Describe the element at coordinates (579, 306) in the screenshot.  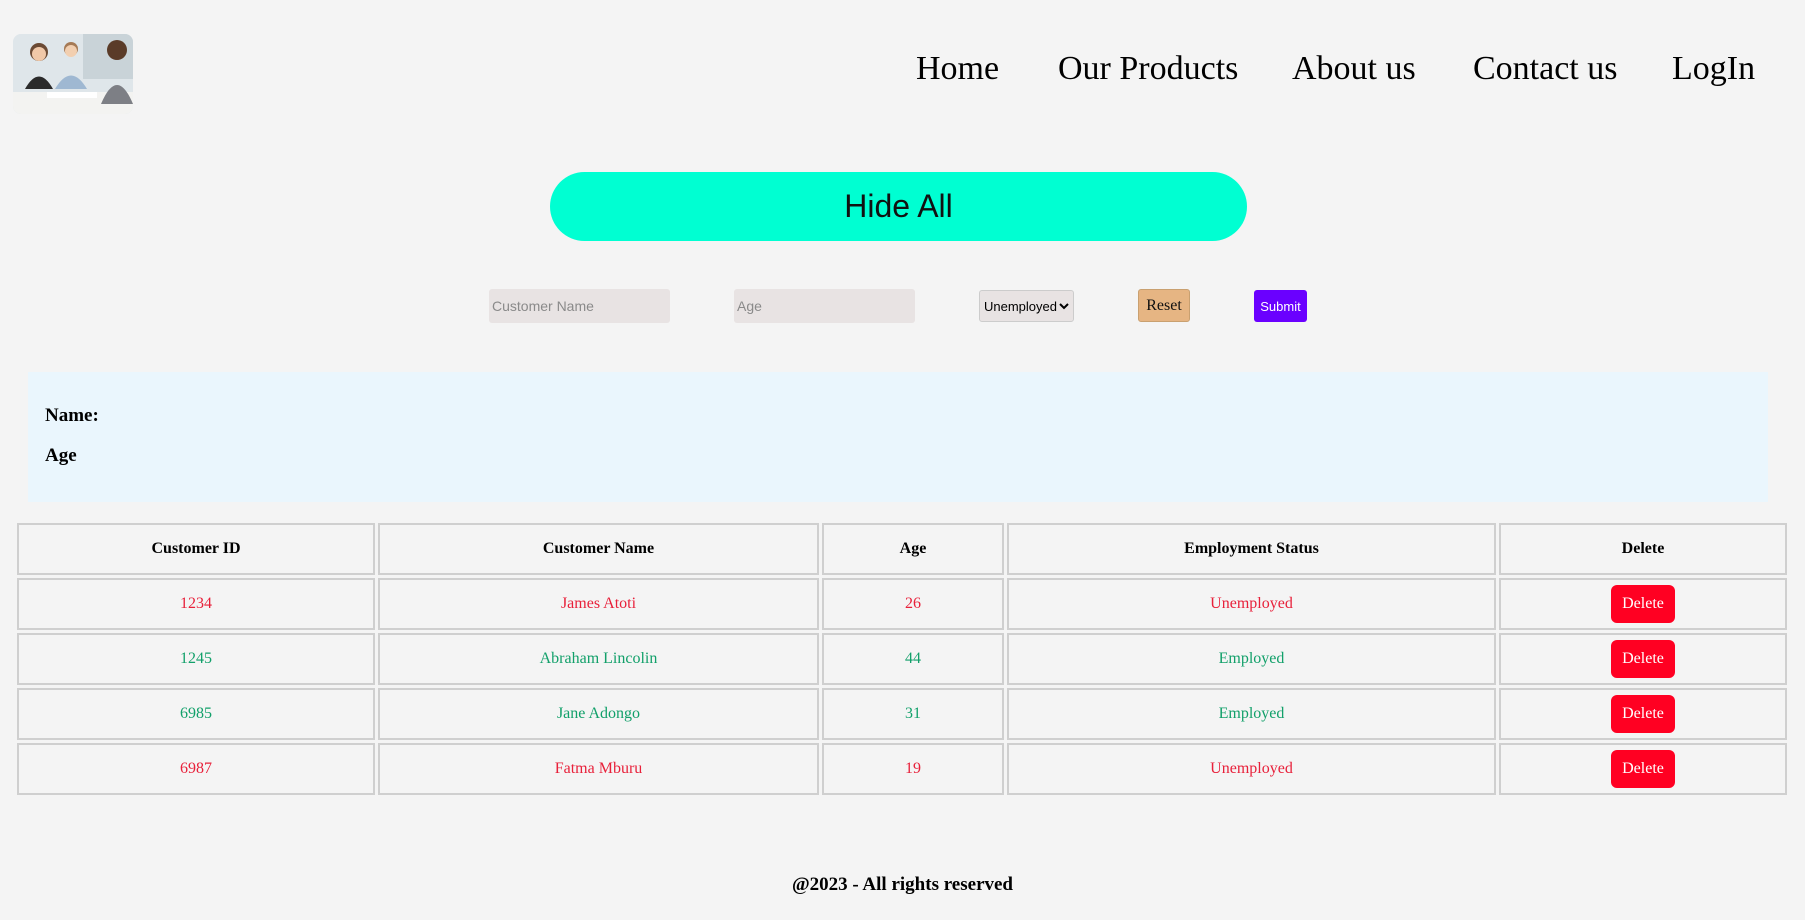
I see `customer-name-input` at that location.